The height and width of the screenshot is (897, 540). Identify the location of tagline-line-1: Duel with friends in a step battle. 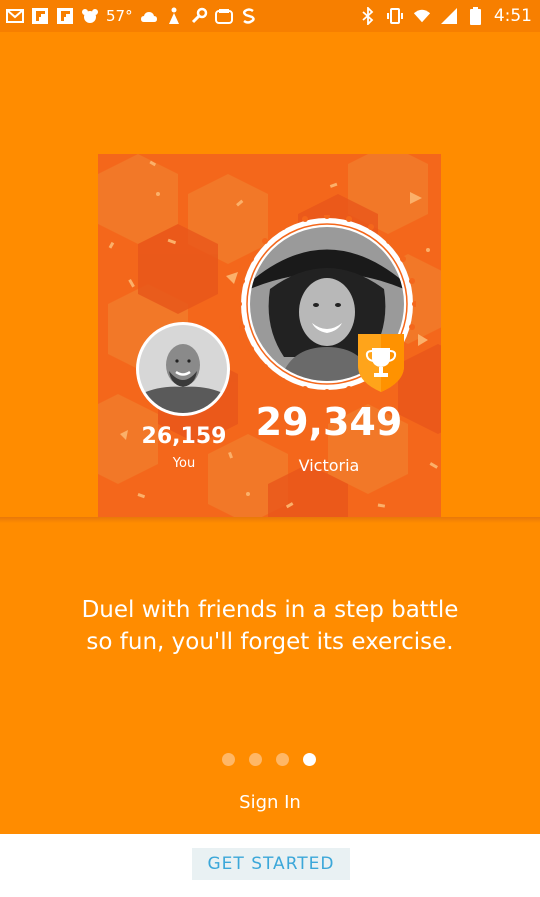
(270, 610).